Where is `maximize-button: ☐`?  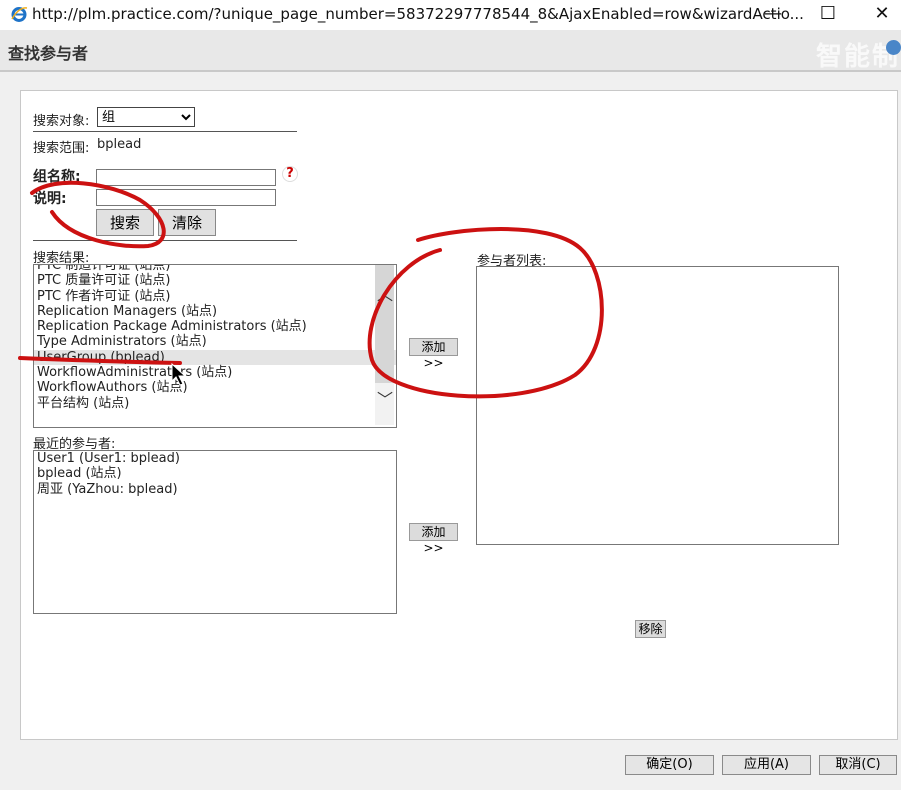 maximize-button: ☐ is located at coordinates (828, 15).